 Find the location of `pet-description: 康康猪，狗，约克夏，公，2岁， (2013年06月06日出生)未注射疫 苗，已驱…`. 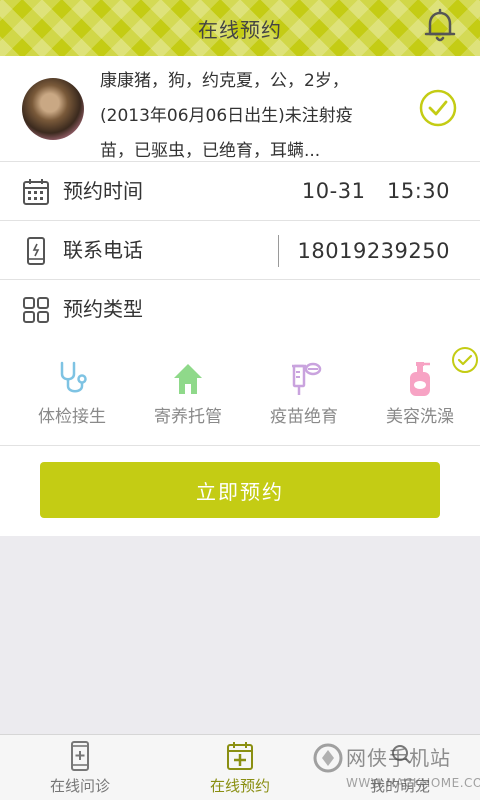

pet-description: 康康猪，狗，约克夏，公，2岁， (2013年06月06日出生)未注射疫 苗，已驱… is located at coordinates (242, 116).